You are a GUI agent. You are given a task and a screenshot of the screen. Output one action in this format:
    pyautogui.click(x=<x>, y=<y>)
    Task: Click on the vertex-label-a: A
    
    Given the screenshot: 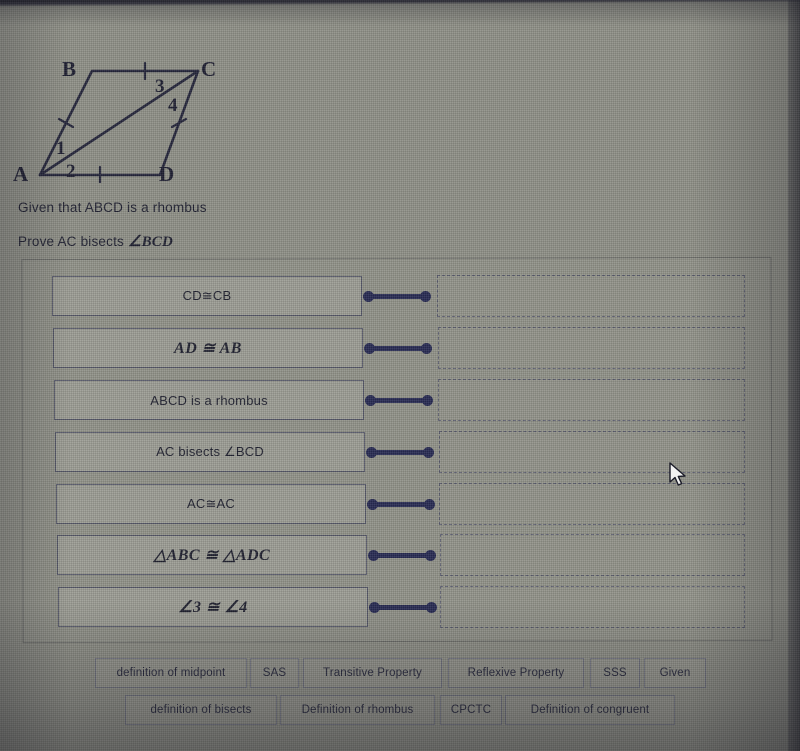 What is the action you would take?
    pyautogui.click(x=21, y=172)
    